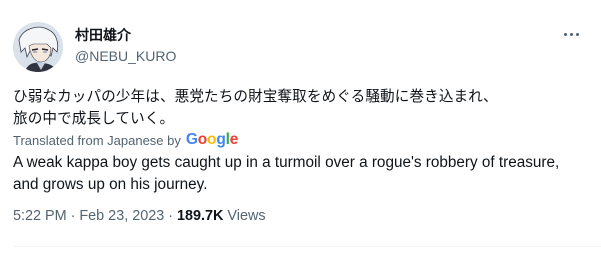  Describe the element at coordinates (255, 96) in the screenshot. I see `original-text-line1: ひ弱なカッパの少年は、悪党たちの財宝奪取をめぐる騒動に巻き込まれ、` at that location.